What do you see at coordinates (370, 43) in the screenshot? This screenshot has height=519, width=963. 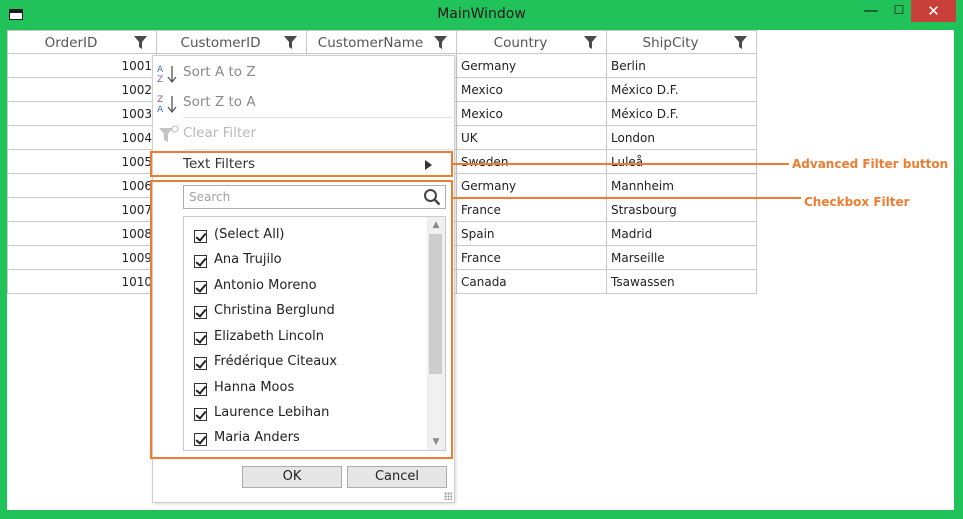 I see `column-header-label: CustomerName` at bounding box center [370, 43].